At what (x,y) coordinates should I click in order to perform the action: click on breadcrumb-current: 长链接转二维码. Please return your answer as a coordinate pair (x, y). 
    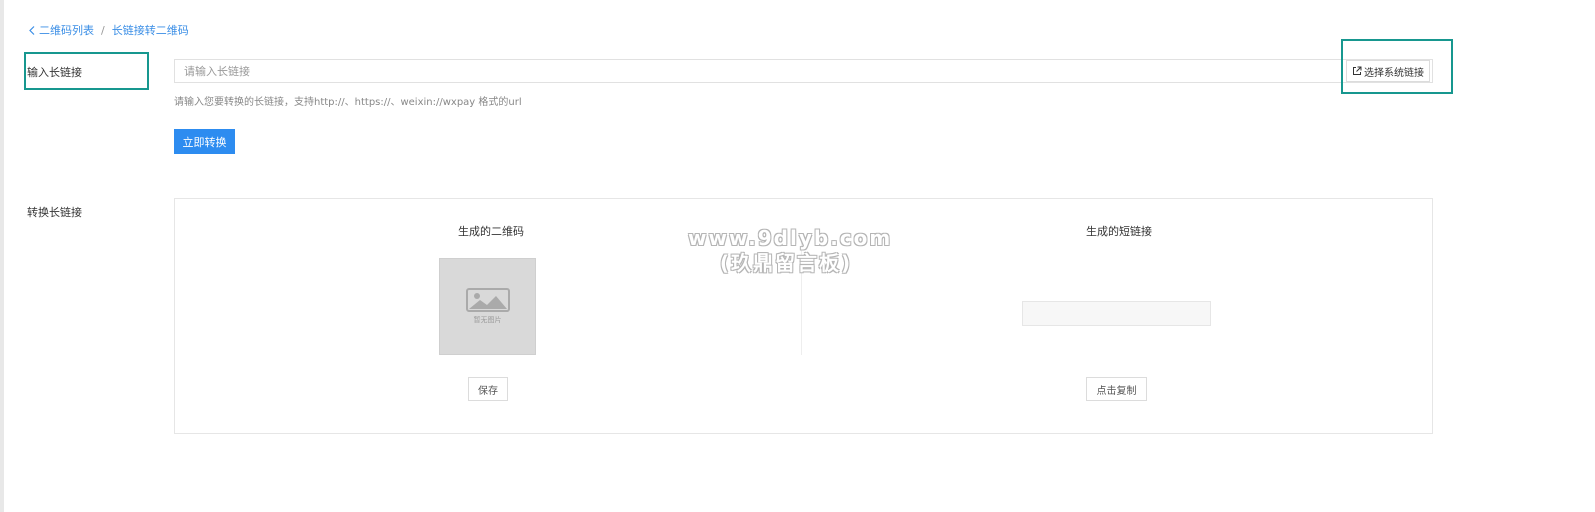
    Looking at the image, I should click on (150, 30).